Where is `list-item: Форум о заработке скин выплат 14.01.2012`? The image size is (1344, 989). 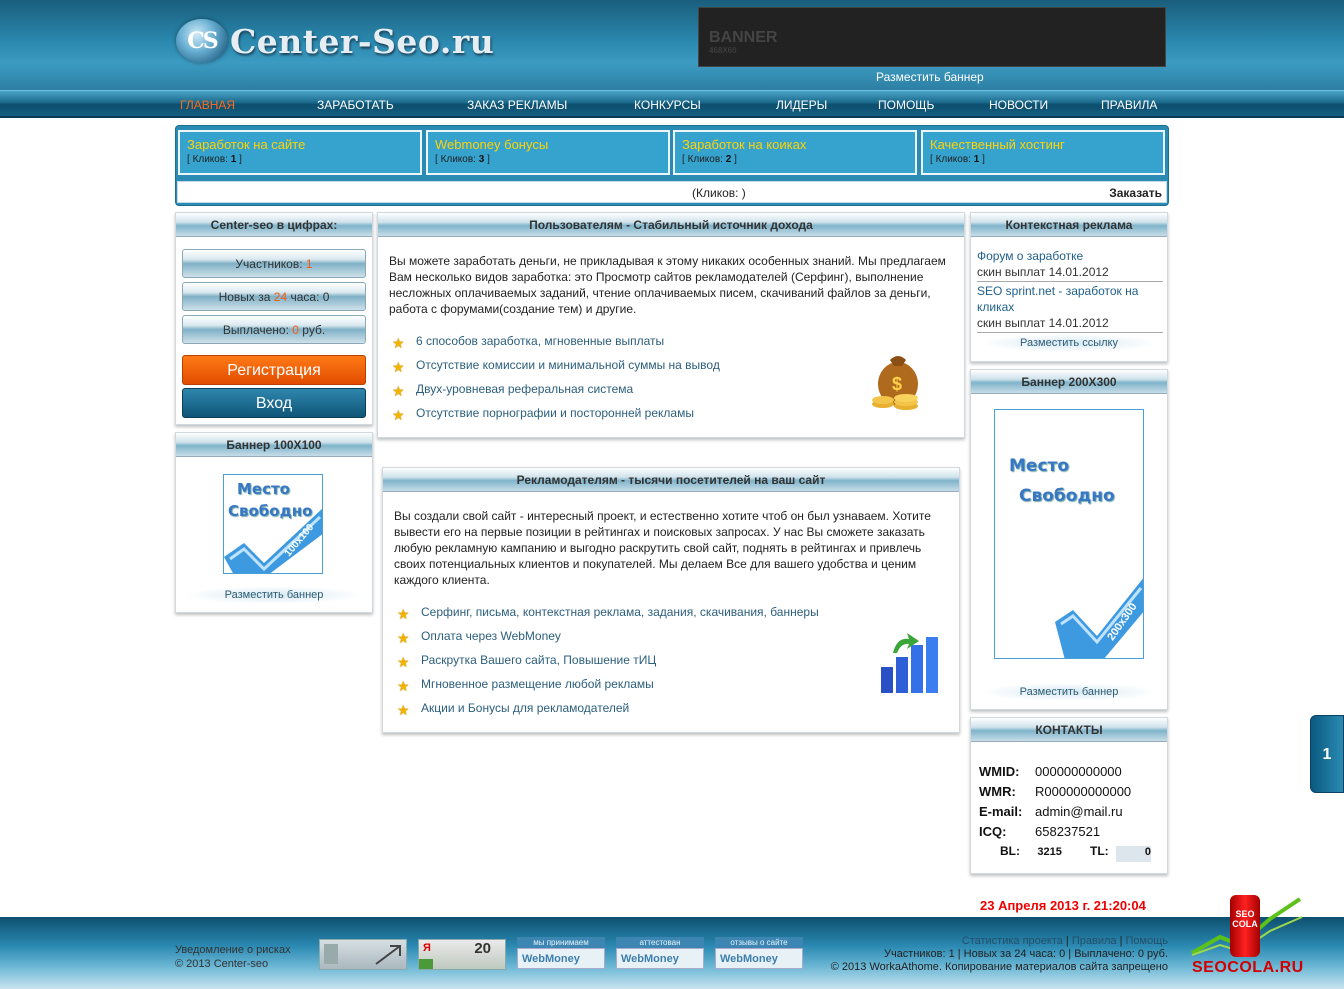
list-item: Форум о заработке скин выплат 14.01.2012 is located at coordinates (1070, 265).